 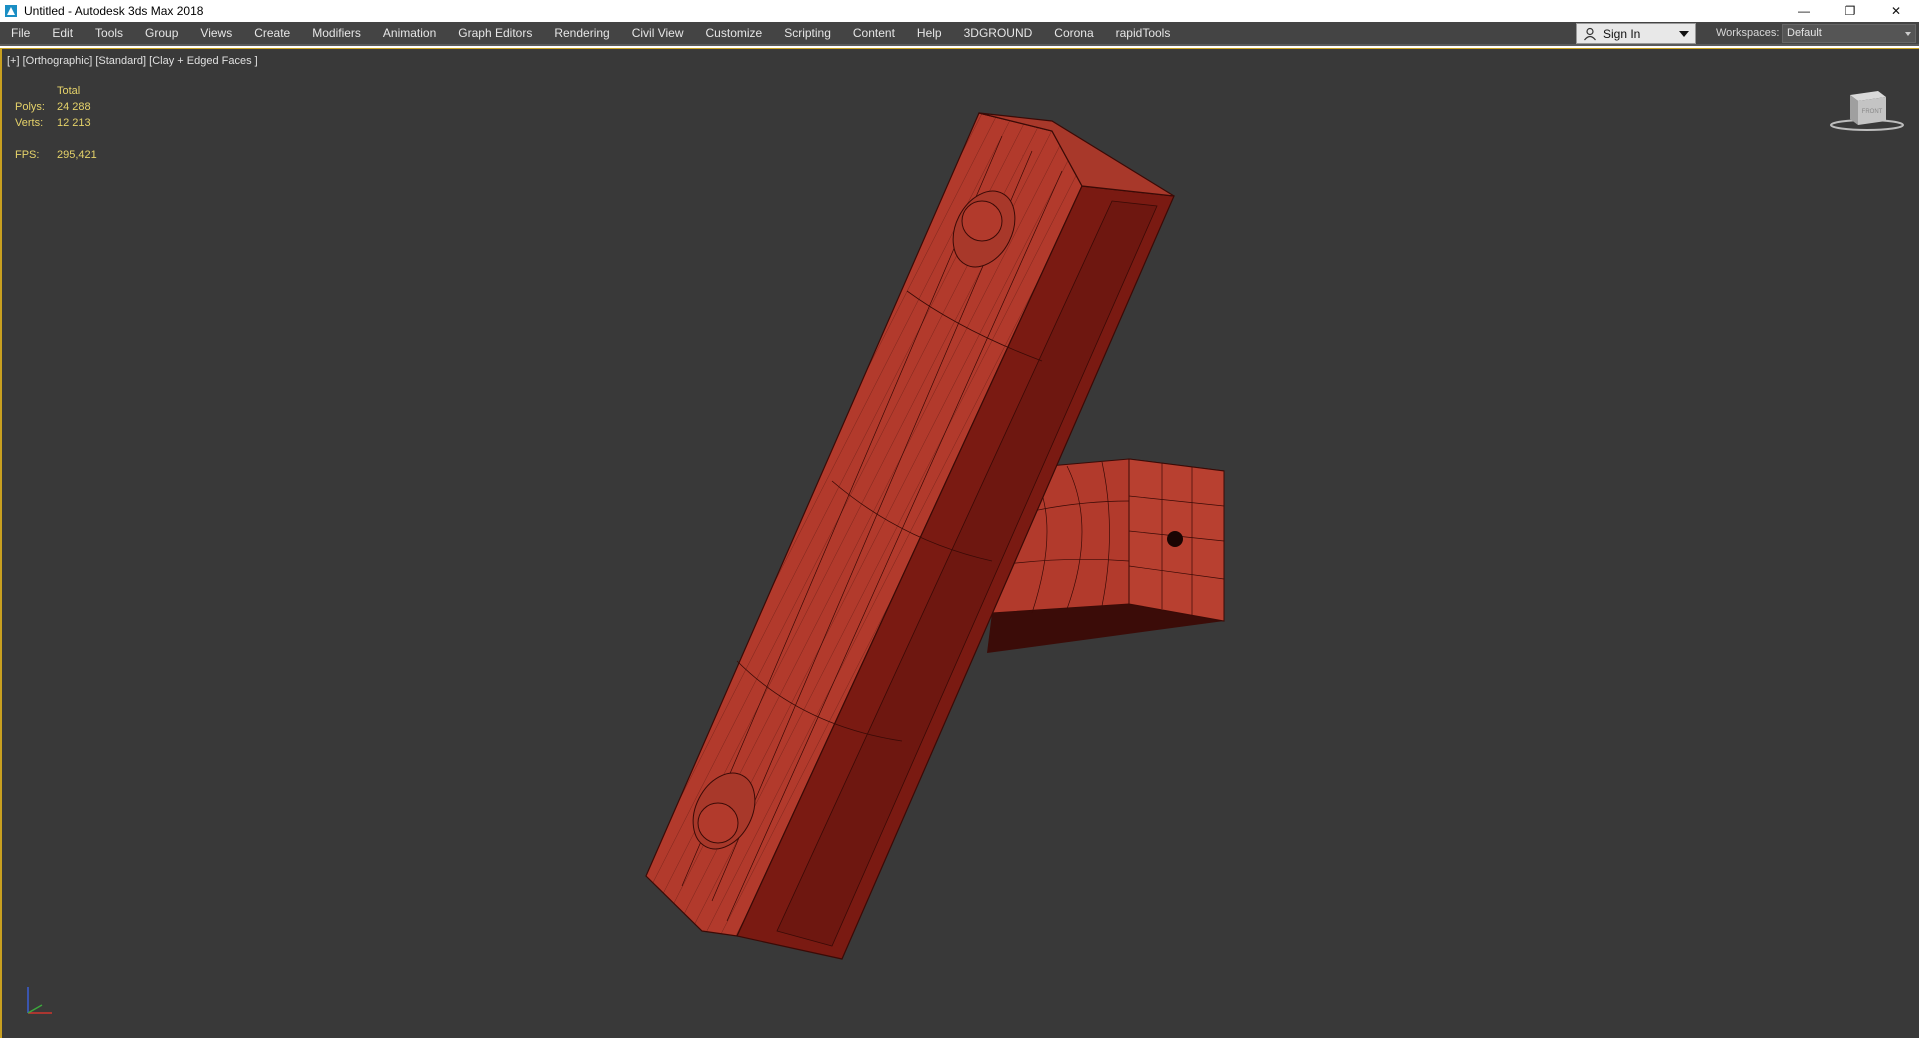 I want to click on menu-rendering: Rendering, so click(x=581, y=33).